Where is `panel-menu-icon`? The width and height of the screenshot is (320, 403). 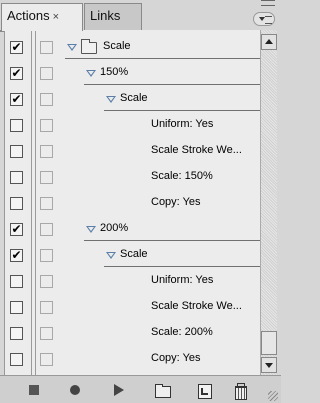 panel-menu-icon is located at coordinates (264, 19).